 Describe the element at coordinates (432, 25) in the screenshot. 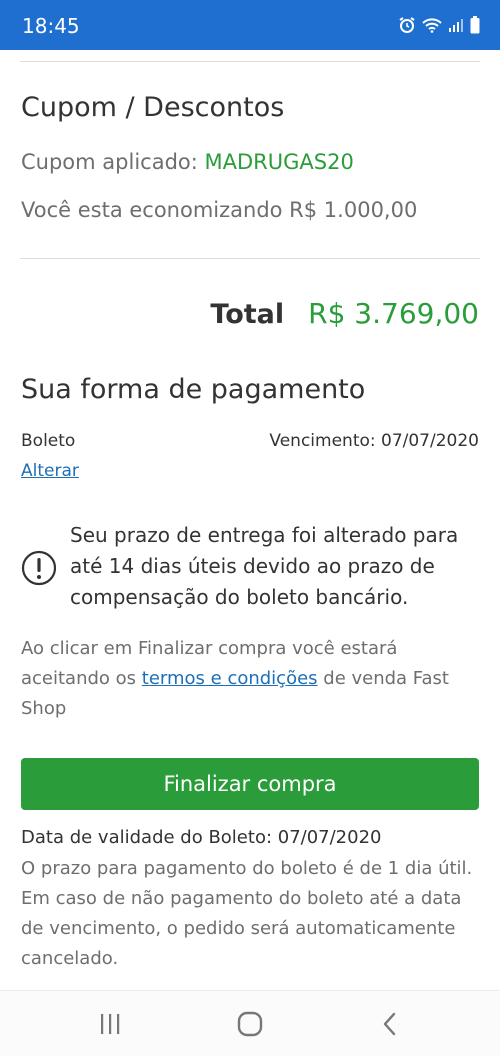

I see `wifi-icon` at that location.